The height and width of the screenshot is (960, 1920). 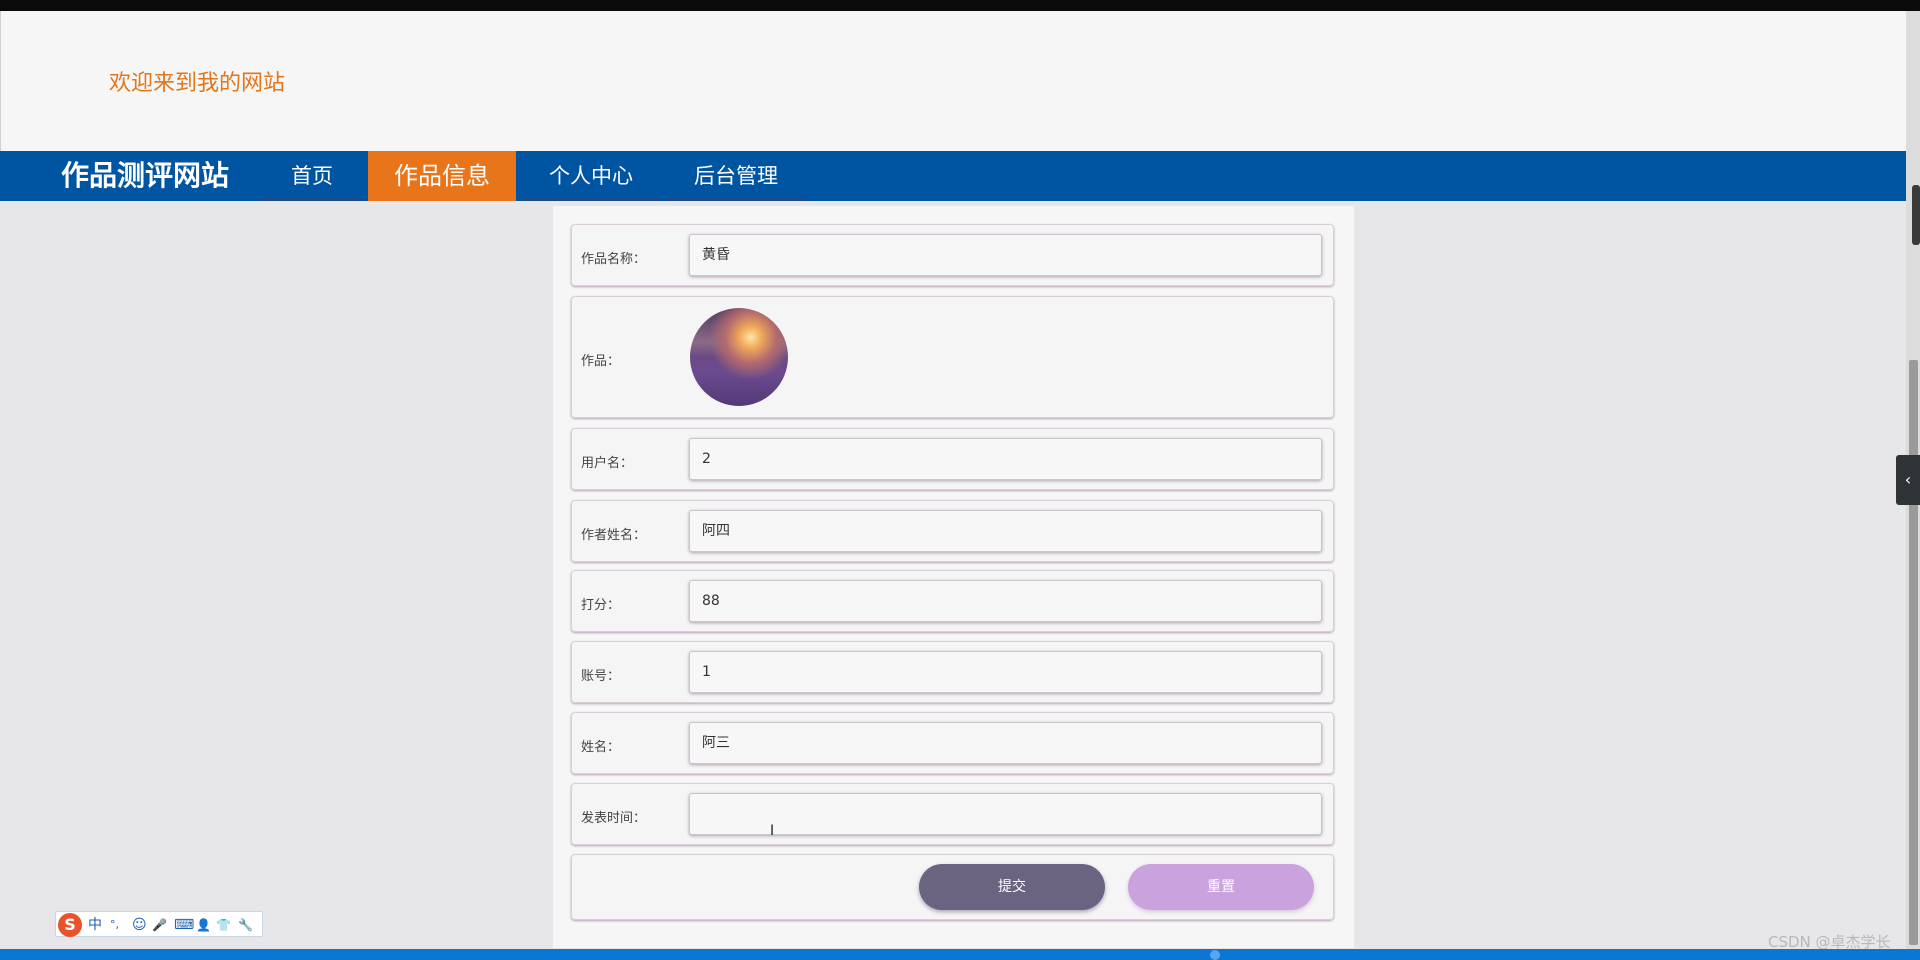 What do you see at coordinates (614, 535) in the screenshot?
I see `field-label-author: 作者姓名：` at bounding box center [614, 535].